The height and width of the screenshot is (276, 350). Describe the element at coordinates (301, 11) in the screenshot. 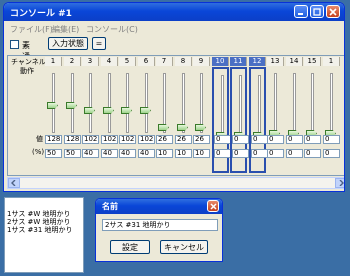

I see `minimize-button` at that location.